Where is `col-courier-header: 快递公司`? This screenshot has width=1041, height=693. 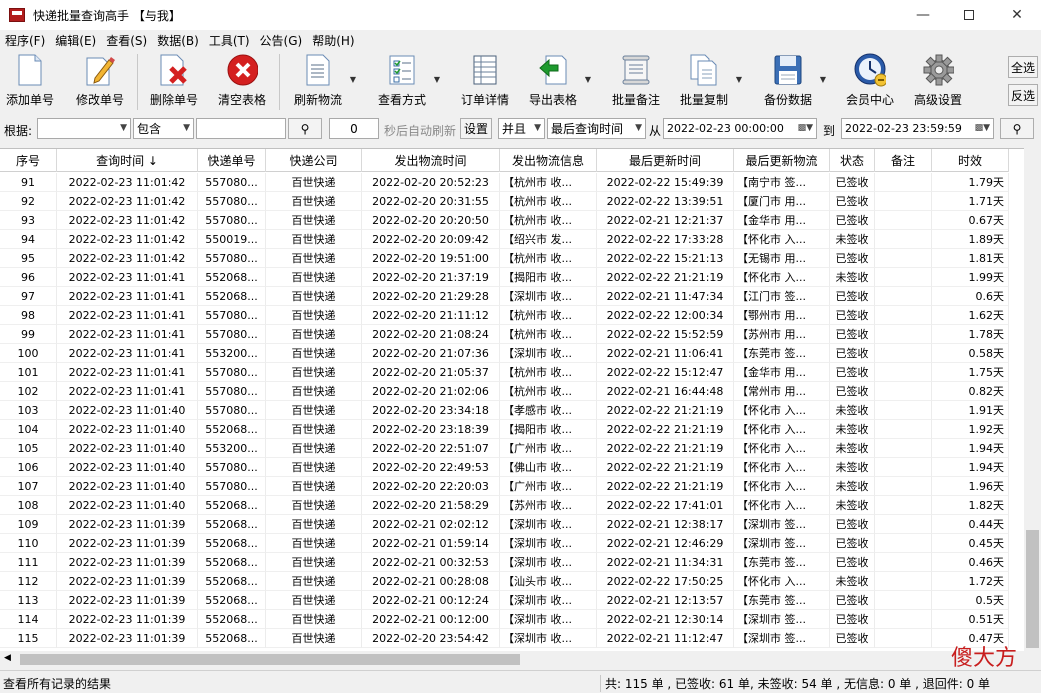 col-courier-header: 快递公司 is located at coordinates (314, 160).